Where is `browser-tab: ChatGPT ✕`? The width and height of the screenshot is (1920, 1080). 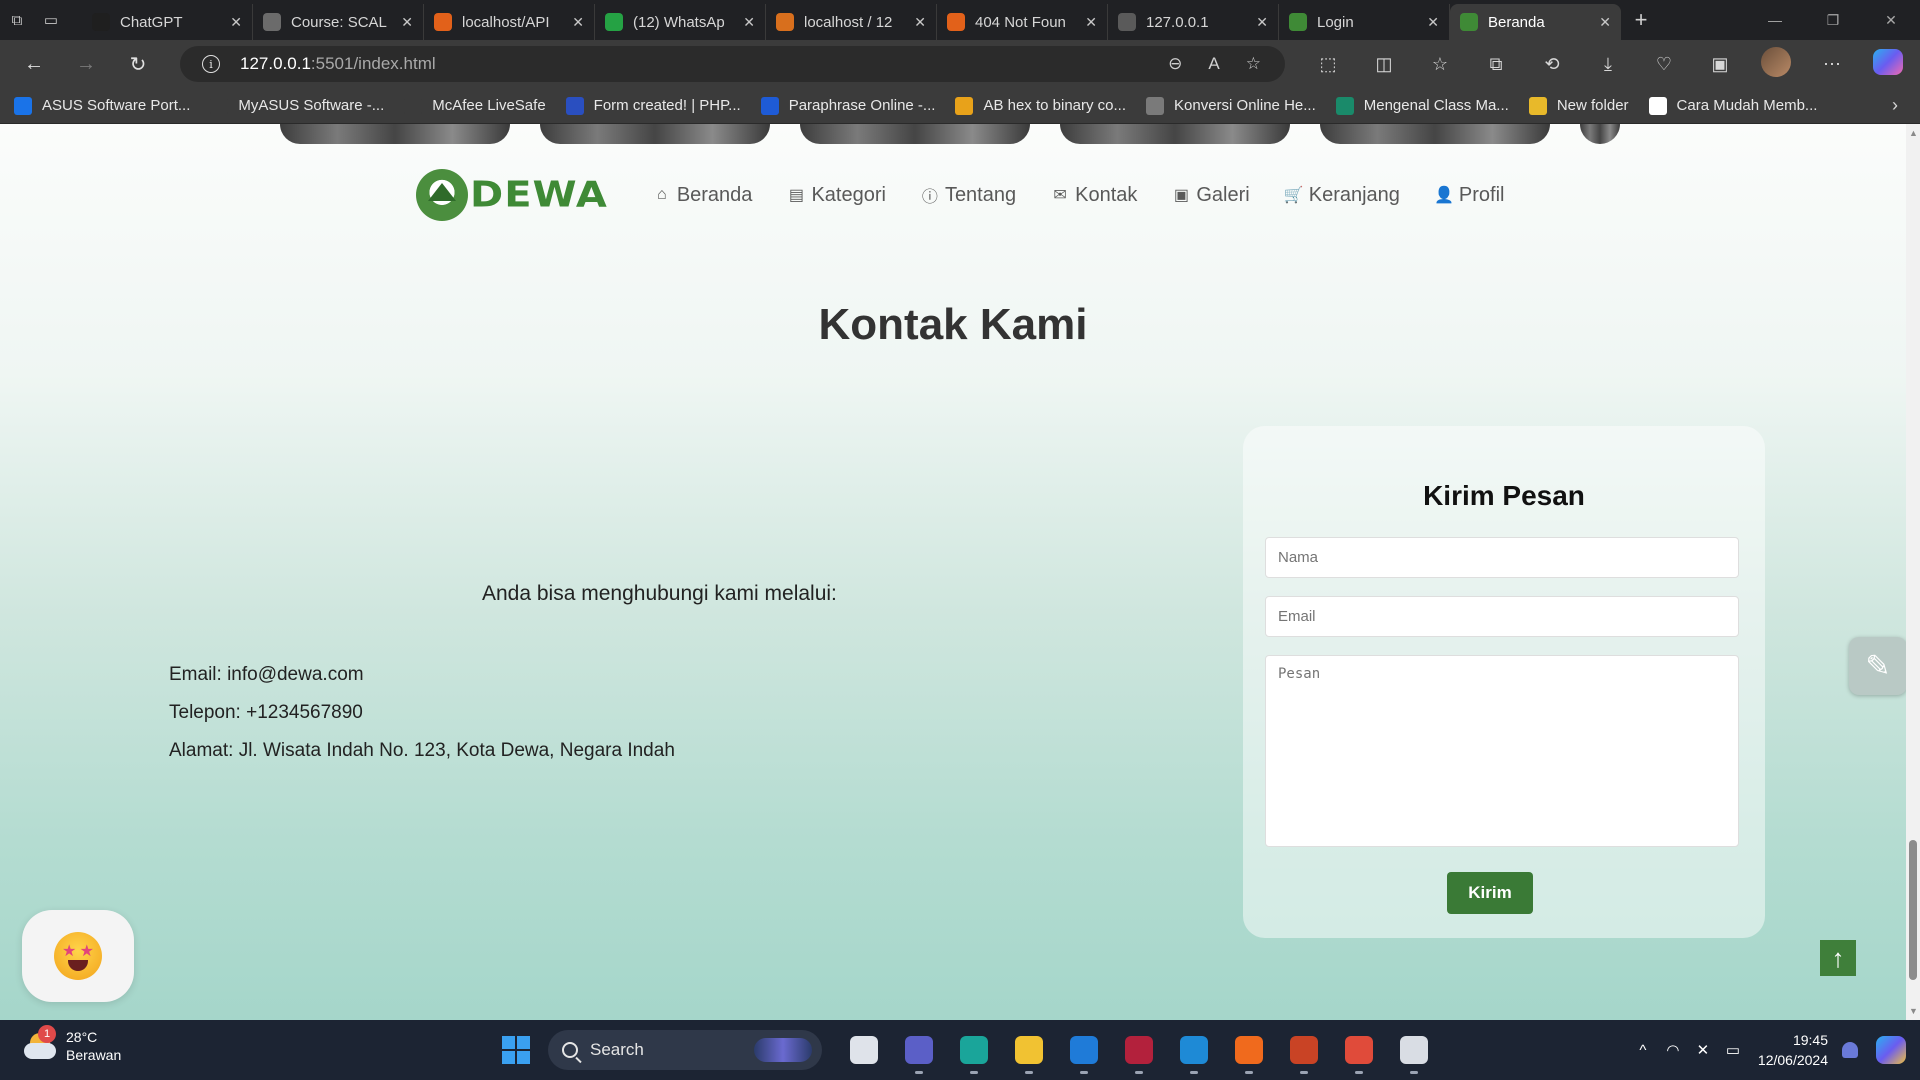 browser-tab: ChatGPT ✕ is located at coordinates (167, 22).